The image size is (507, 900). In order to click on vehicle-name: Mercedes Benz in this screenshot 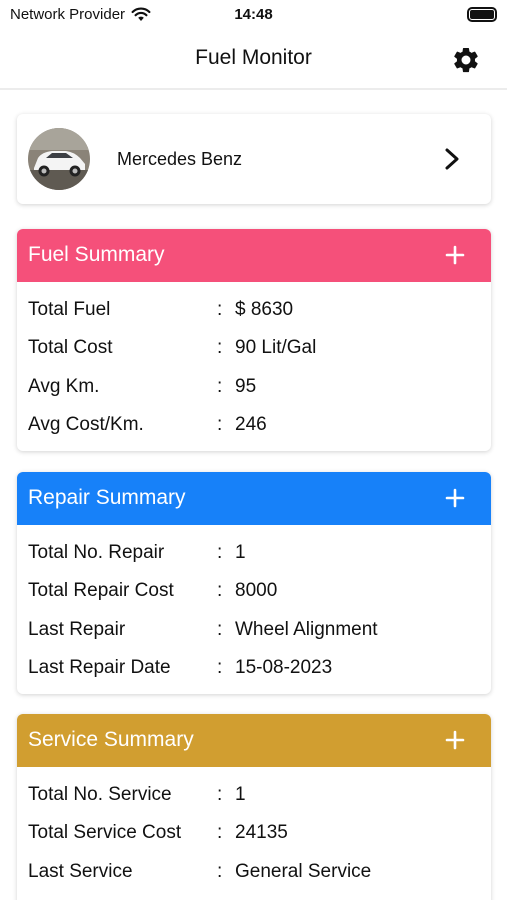, I will do `click(180, 159)`.